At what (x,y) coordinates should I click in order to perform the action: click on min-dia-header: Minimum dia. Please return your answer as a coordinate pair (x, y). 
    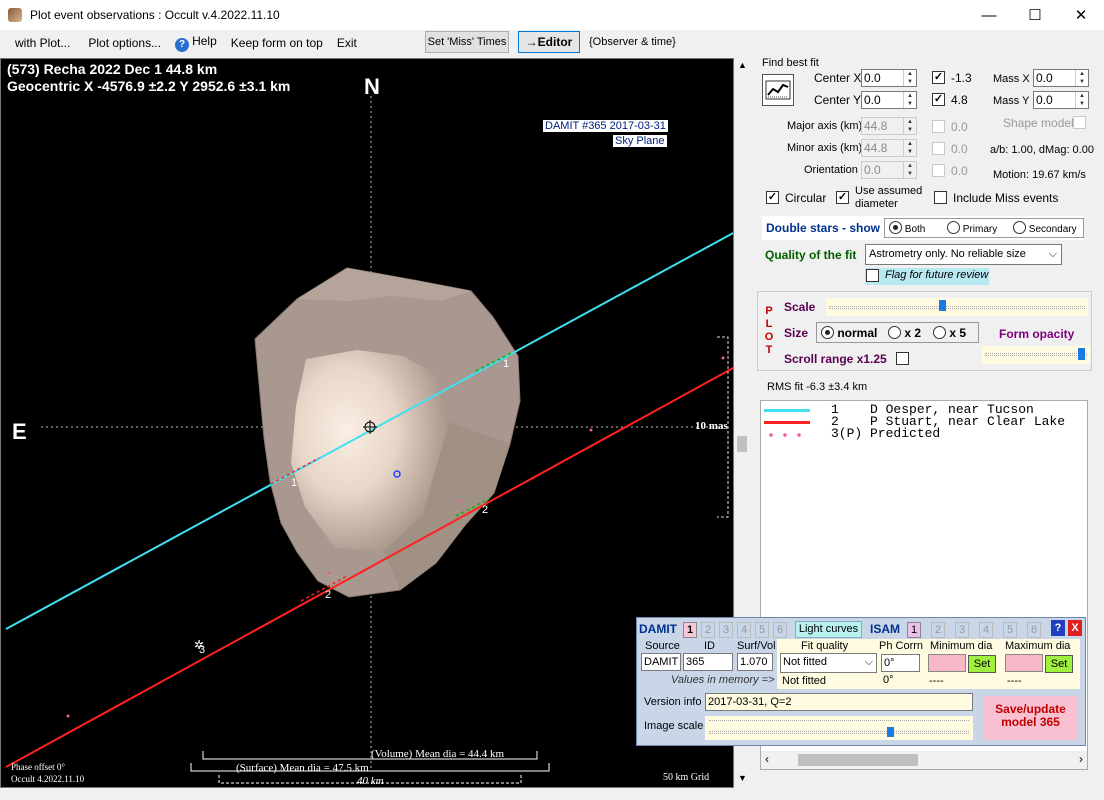
    Looking at the image, I should click on (961, 646).